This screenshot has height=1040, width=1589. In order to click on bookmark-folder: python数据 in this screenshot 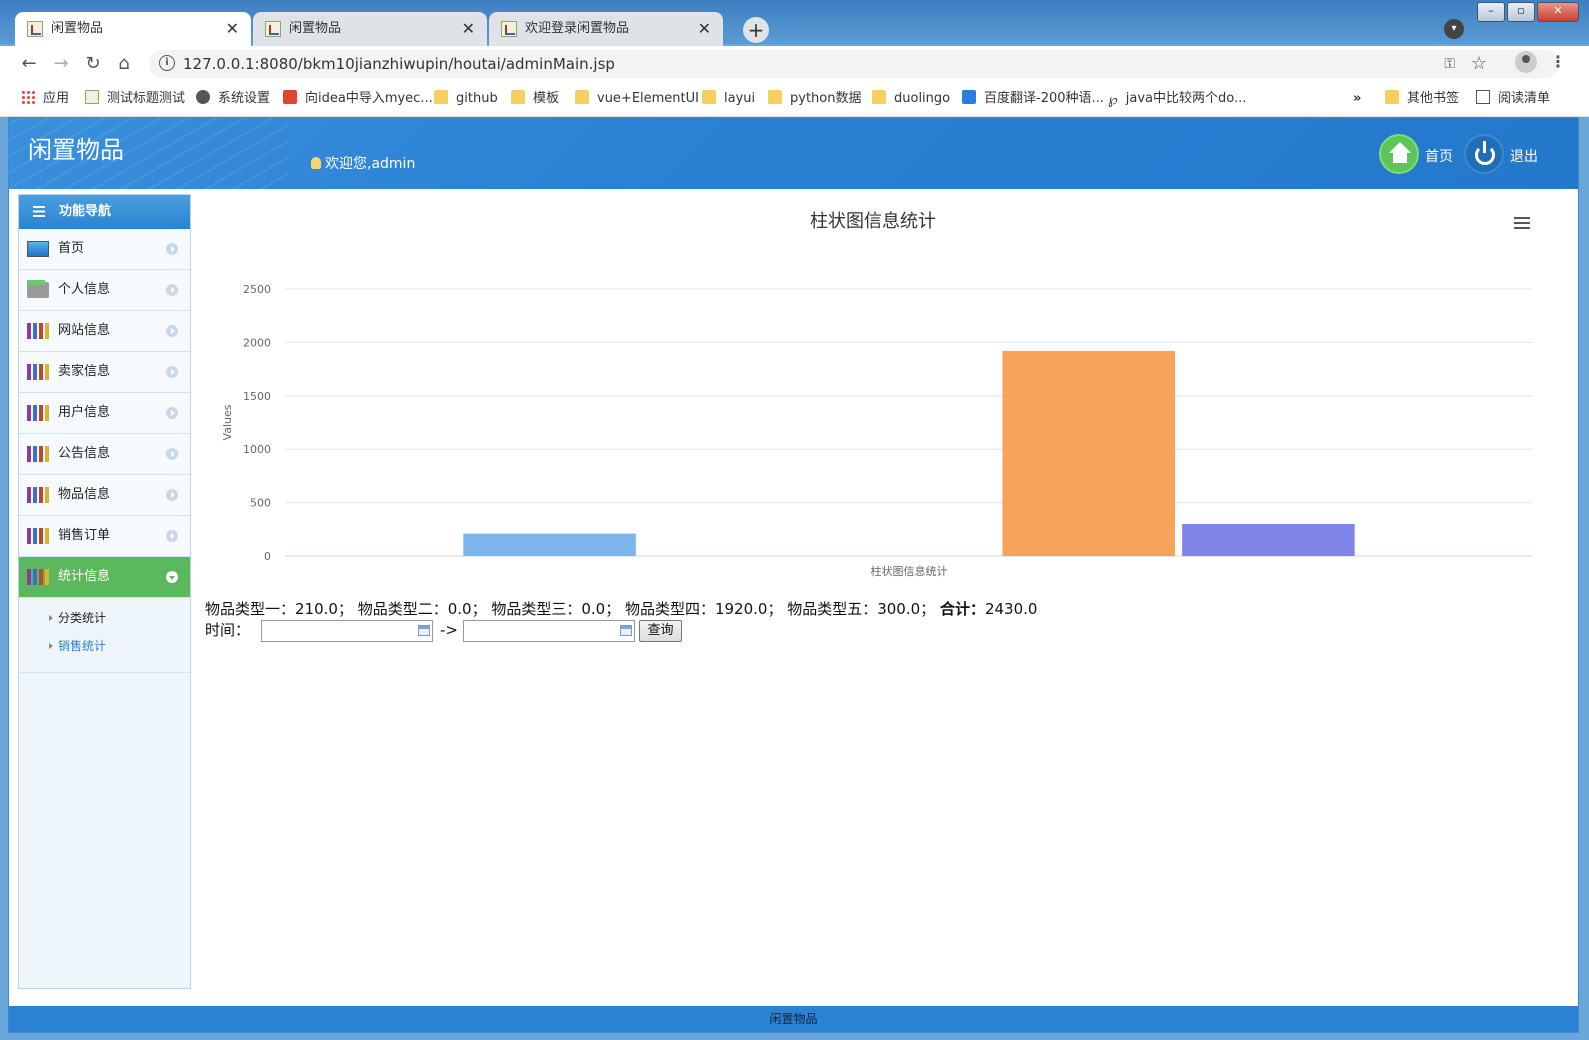, I will do `click(814, 99)`.